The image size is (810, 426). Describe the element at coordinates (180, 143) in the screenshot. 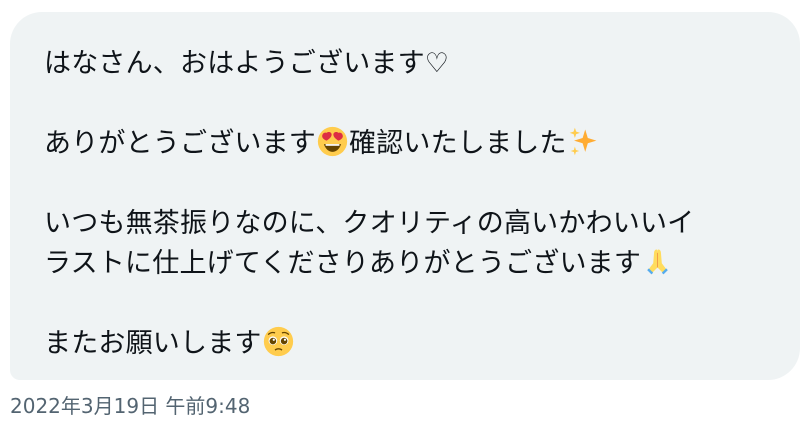

I see `message-thanks-text: ありがとうございます` at that location.